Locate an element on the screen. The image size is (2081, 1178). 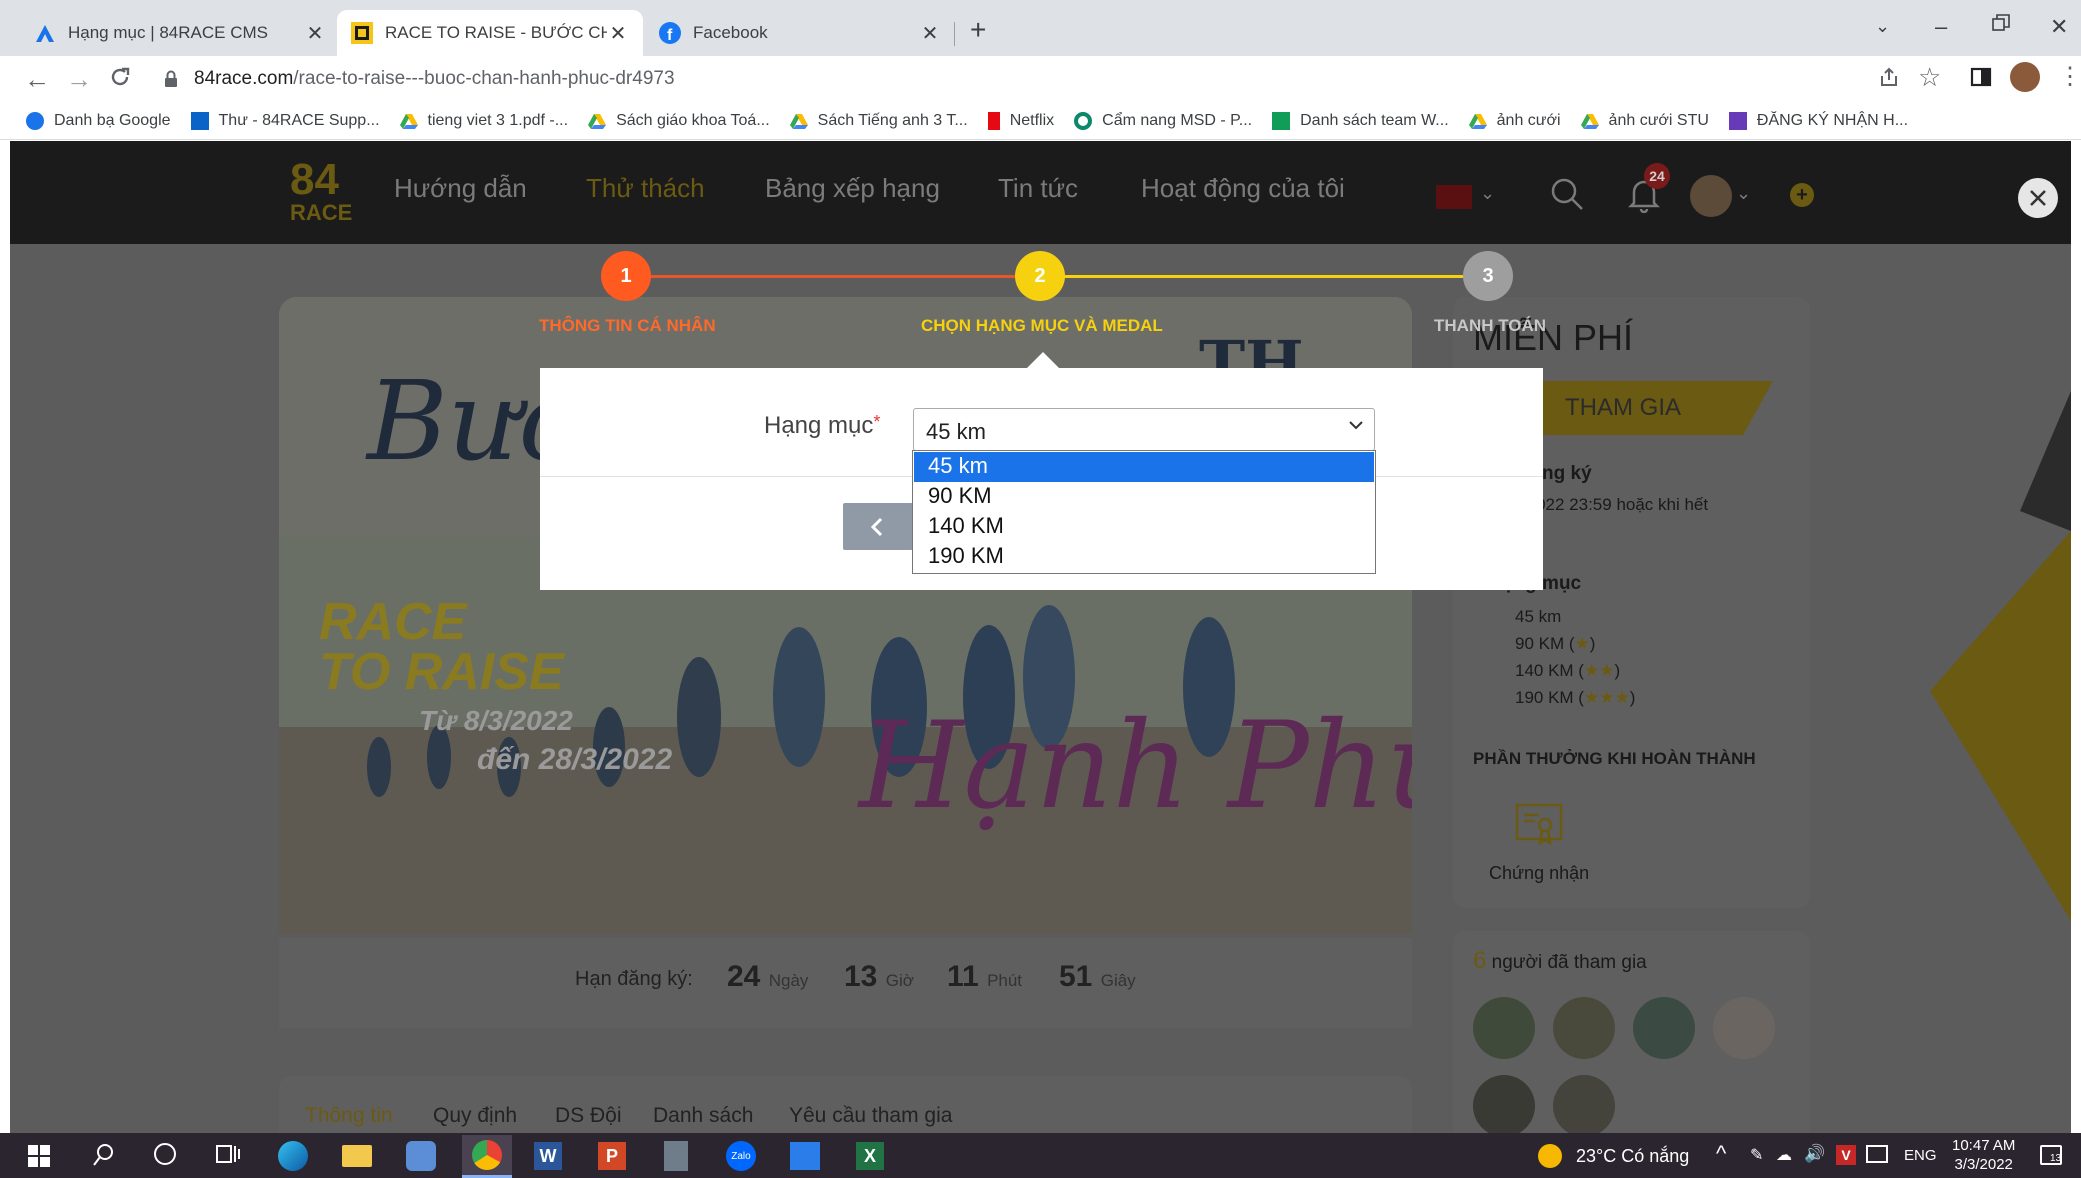
edge-icon is located at coordinates (293, 1156).